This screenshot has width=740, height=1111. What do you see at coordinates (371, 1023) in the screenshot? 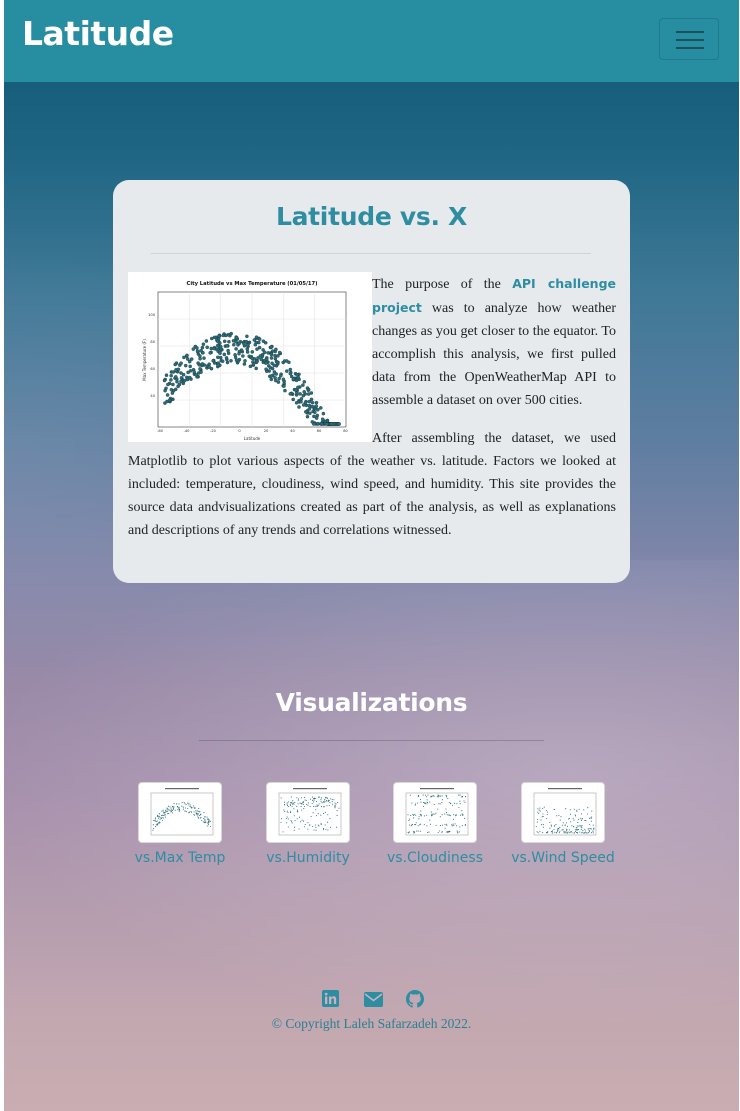
I see `copyright-text: © Copyright Laleh Safarzadeh 2022.` at bounding box center [371, 1023].